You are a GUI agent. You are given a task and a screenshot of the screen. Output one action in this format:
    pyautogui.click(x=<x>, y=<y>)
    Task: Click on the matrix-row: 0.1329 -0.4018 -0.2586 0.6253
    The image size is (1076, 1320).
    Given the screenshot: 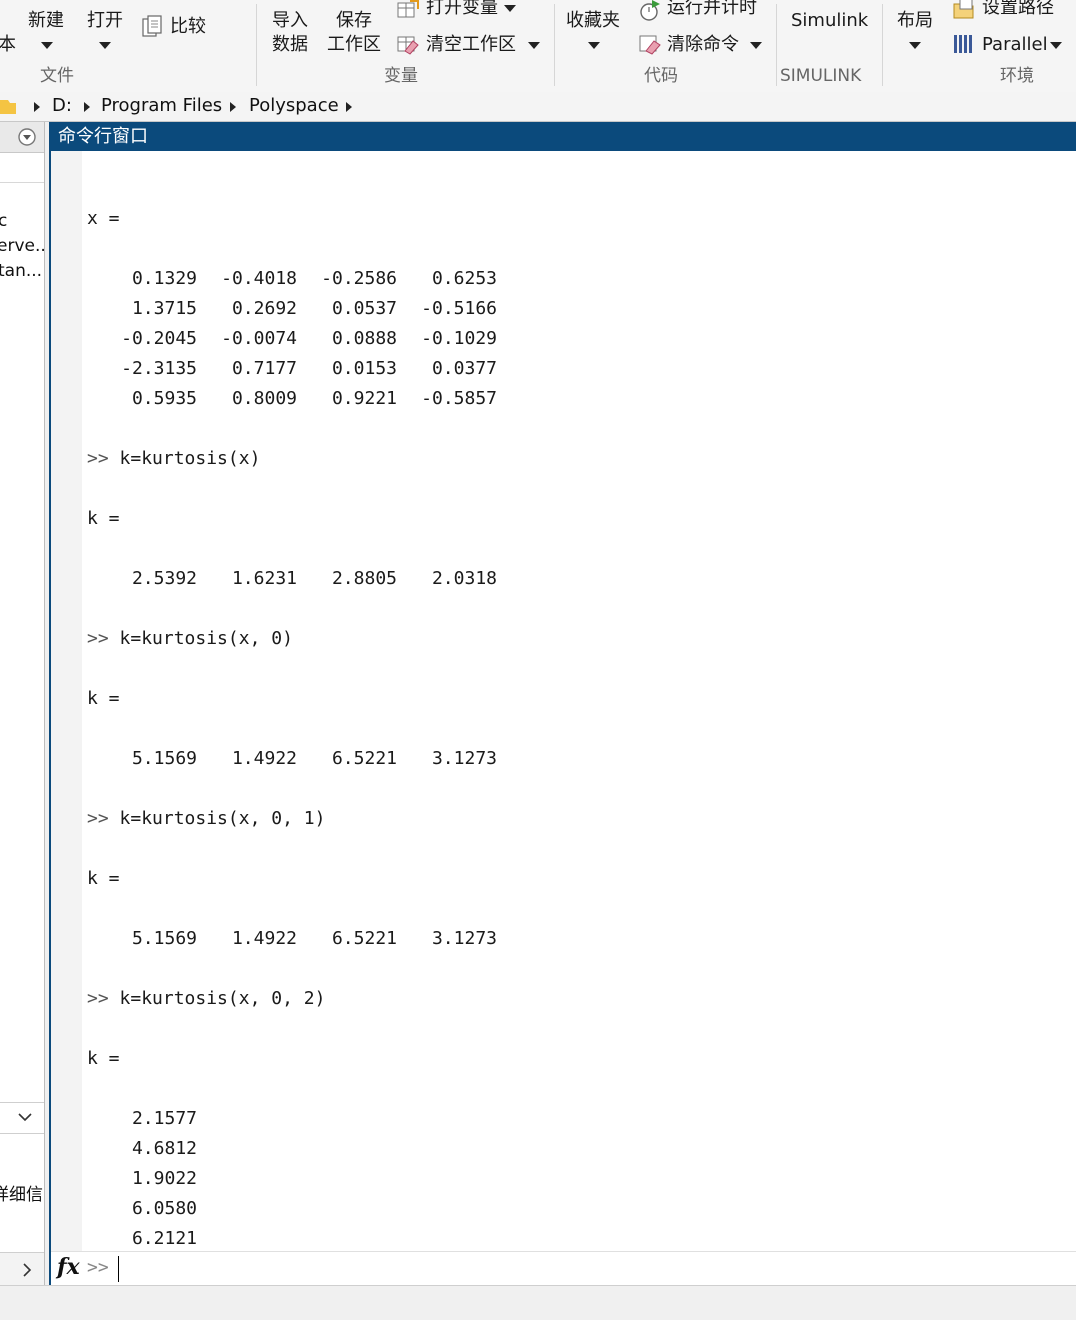 What is the action you would take?
    pyautogui.click(x=577, y=279)
    